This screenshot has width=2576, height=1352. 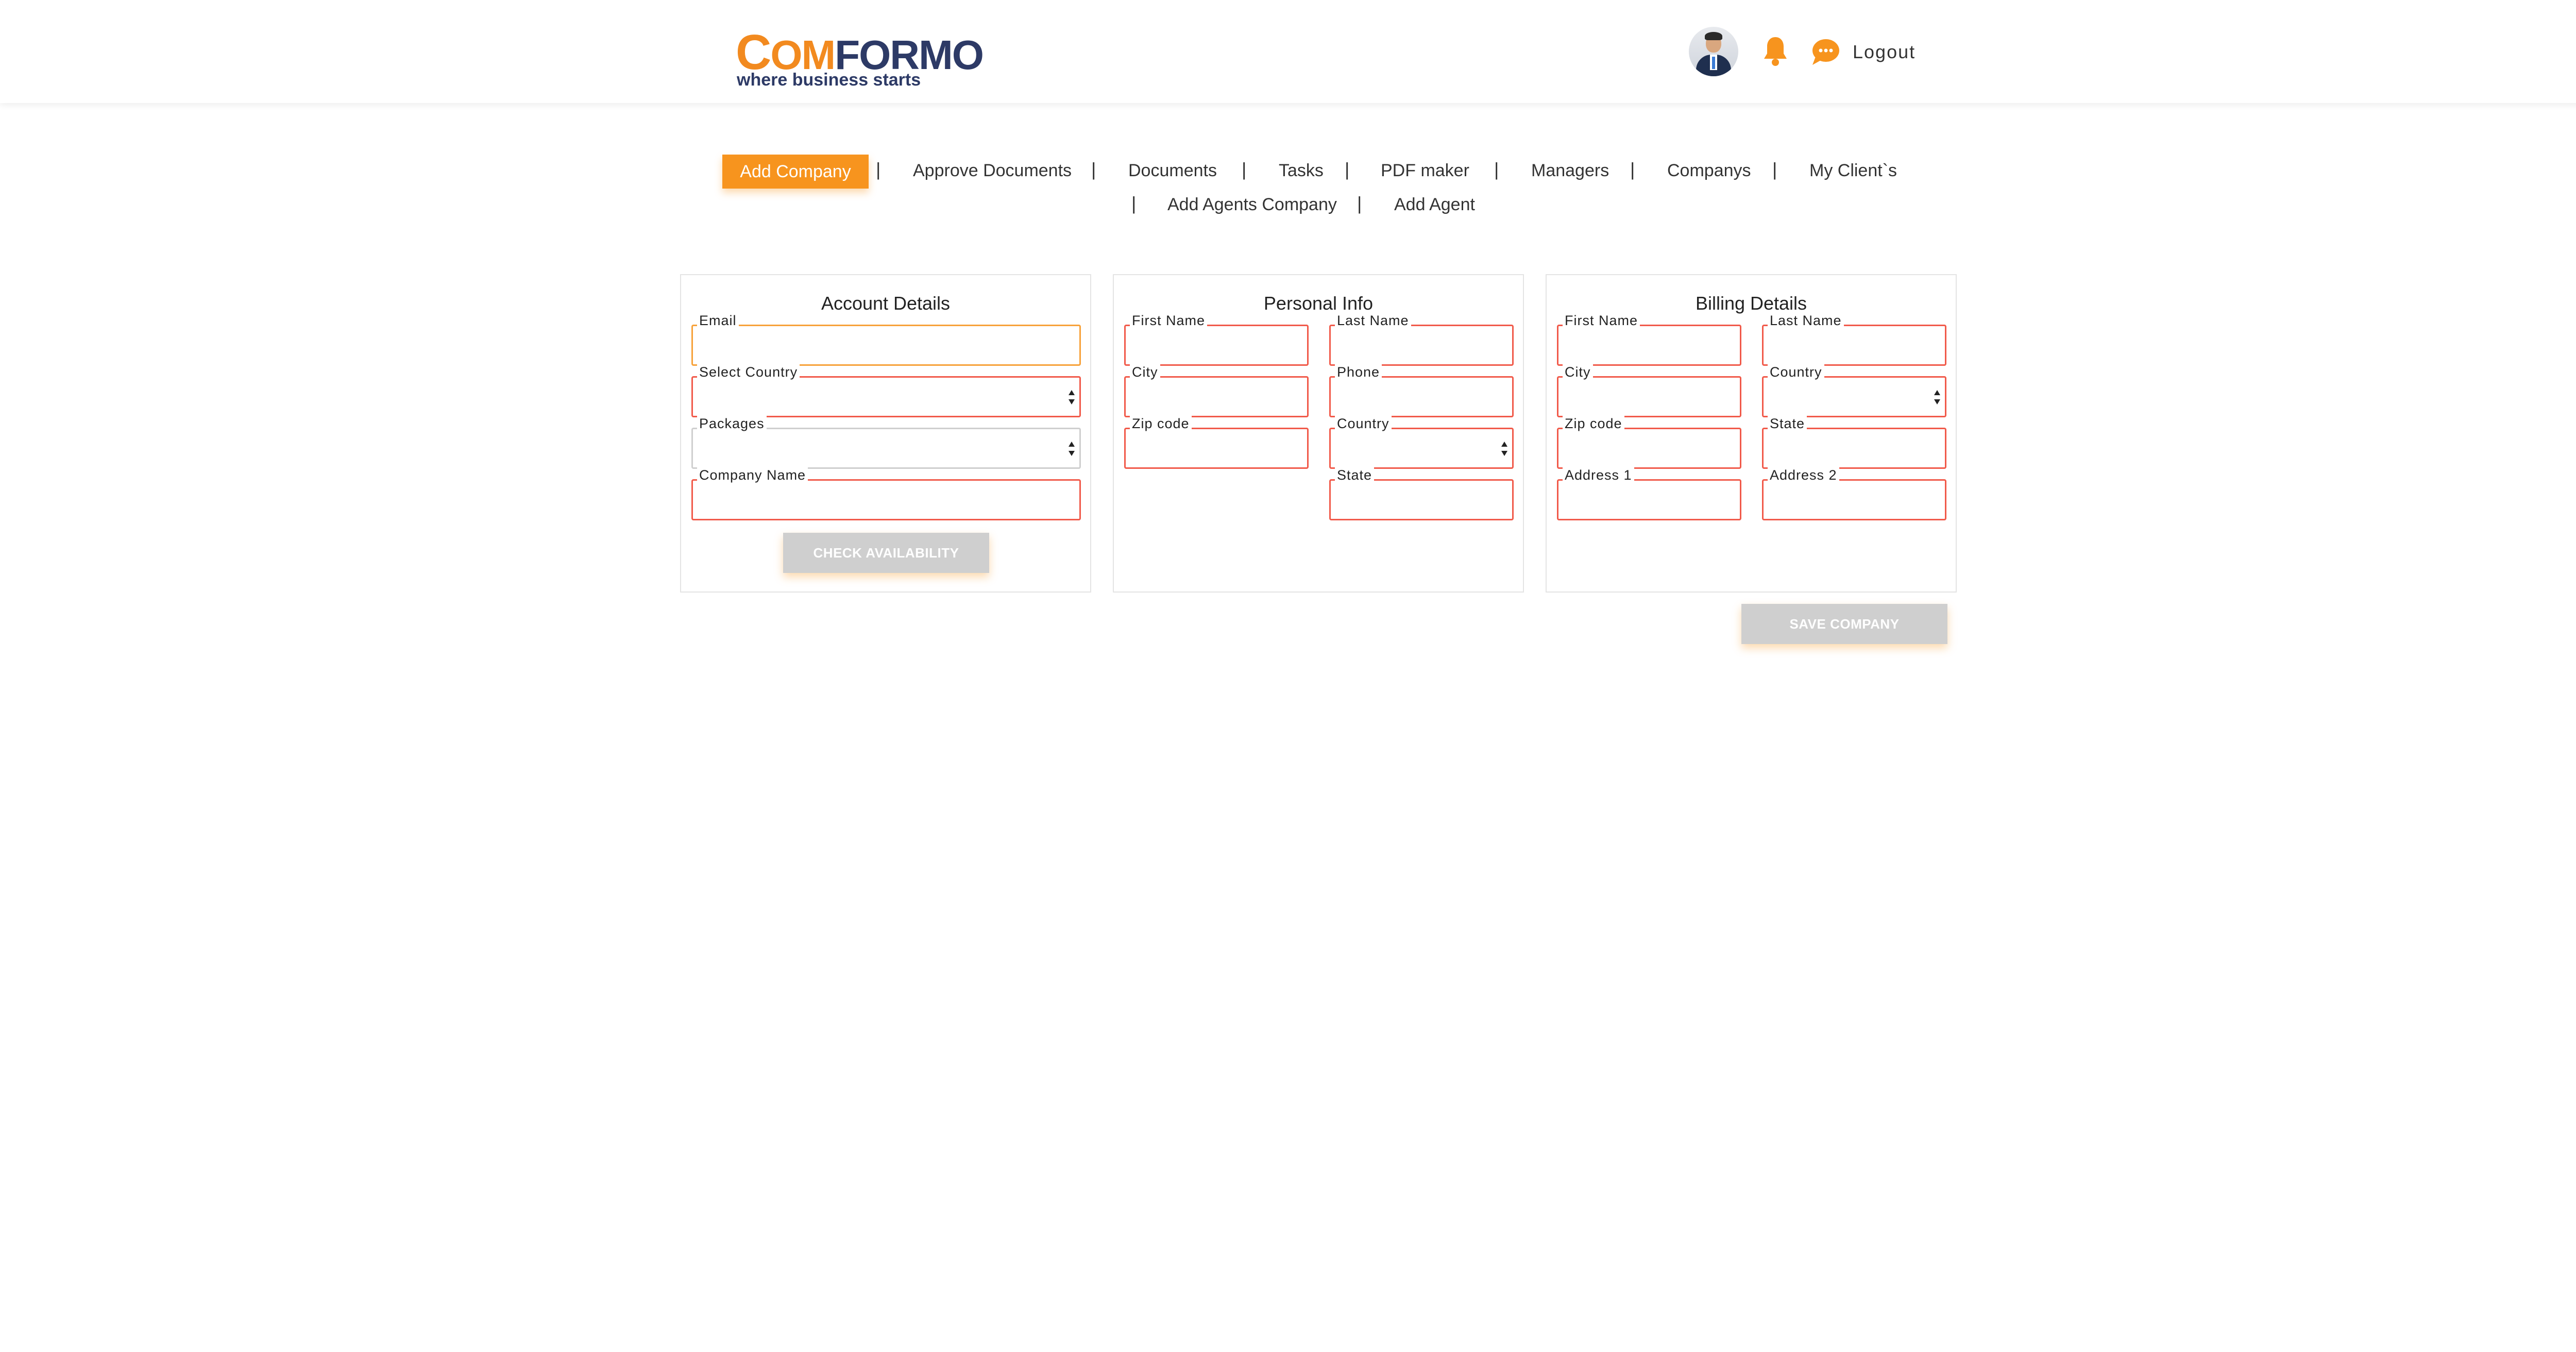 I want to click on billing-state-field: State, so click(x=1854, y=442).